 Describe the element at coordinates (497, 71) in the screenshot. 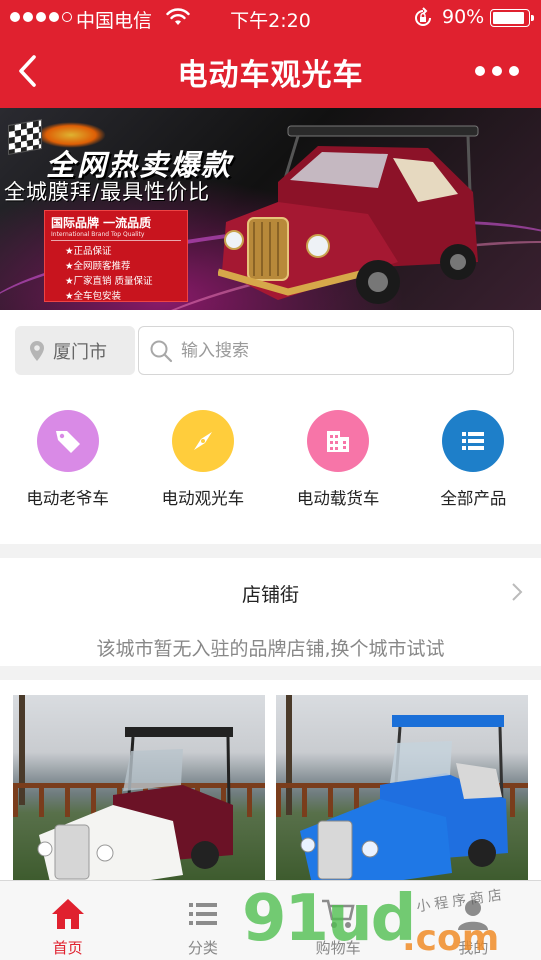

I see `more-dots-icon` at that location.